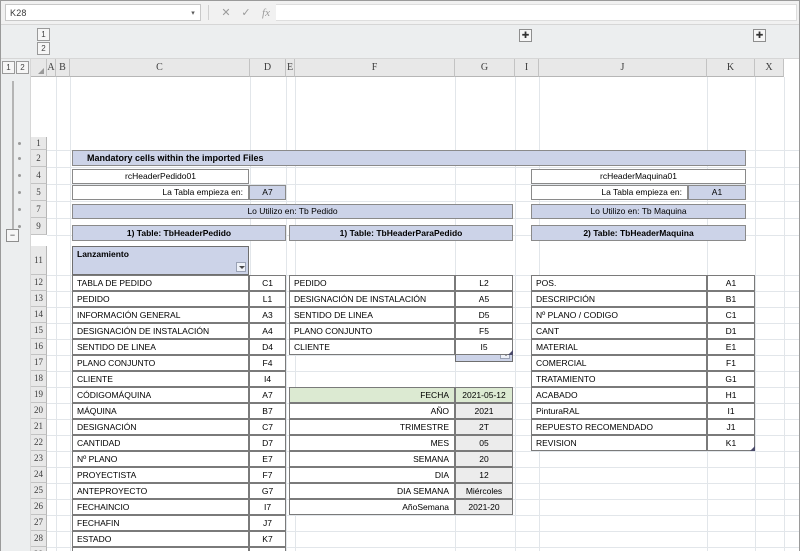 The image size is (800, 551). Describe the element at coordinates (267, 331) in the screenshot. I see `table-left-row-cell: A4` at that location.